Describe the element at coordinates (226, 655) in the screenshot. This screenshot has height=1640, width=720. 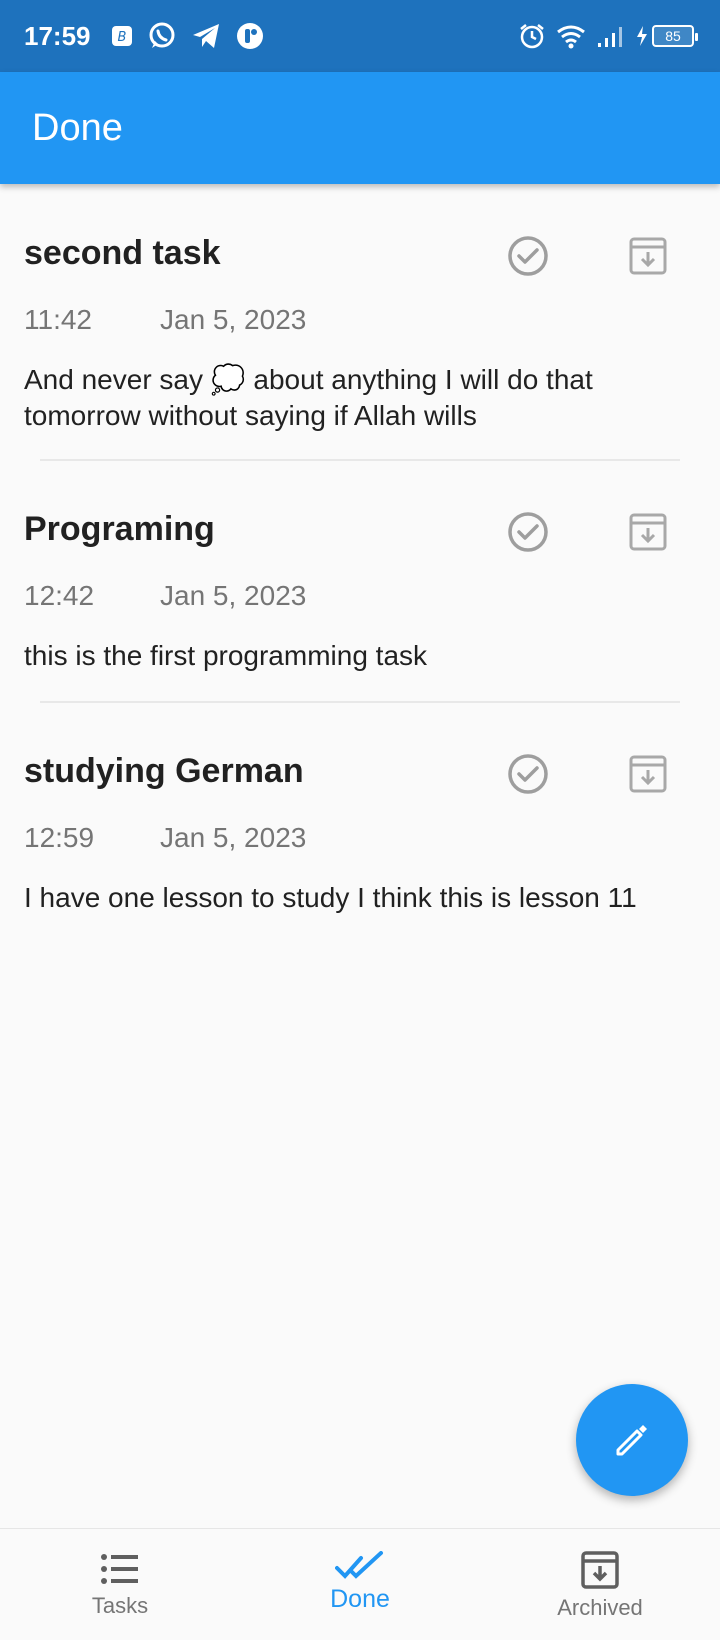
I see `task-description-line: this is the first programming task` at that location.